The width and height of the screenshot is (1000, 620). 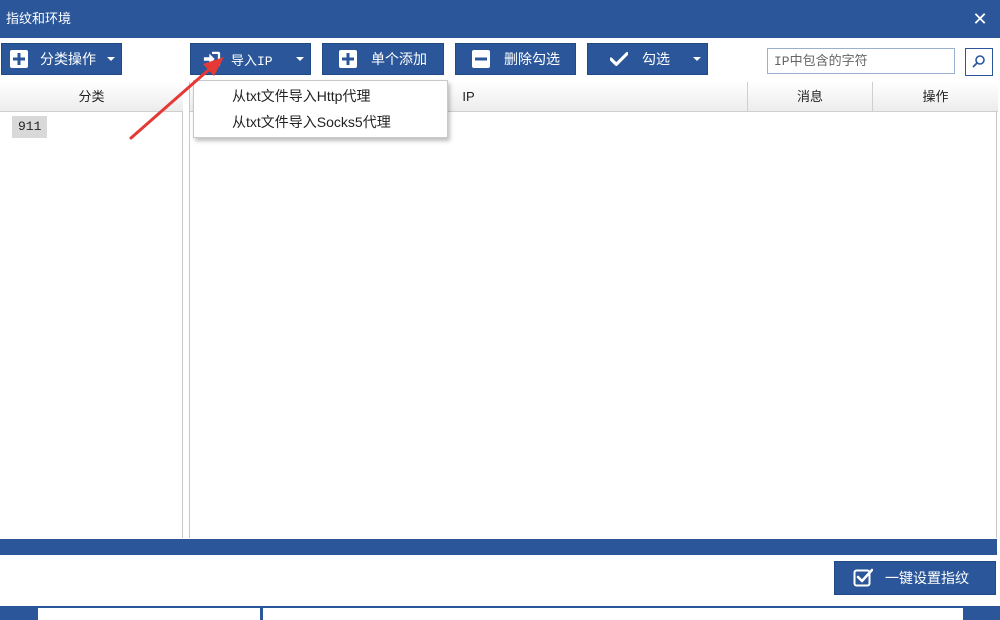 I want to click on column-header-message: 消息, so click(x=810, y=97).